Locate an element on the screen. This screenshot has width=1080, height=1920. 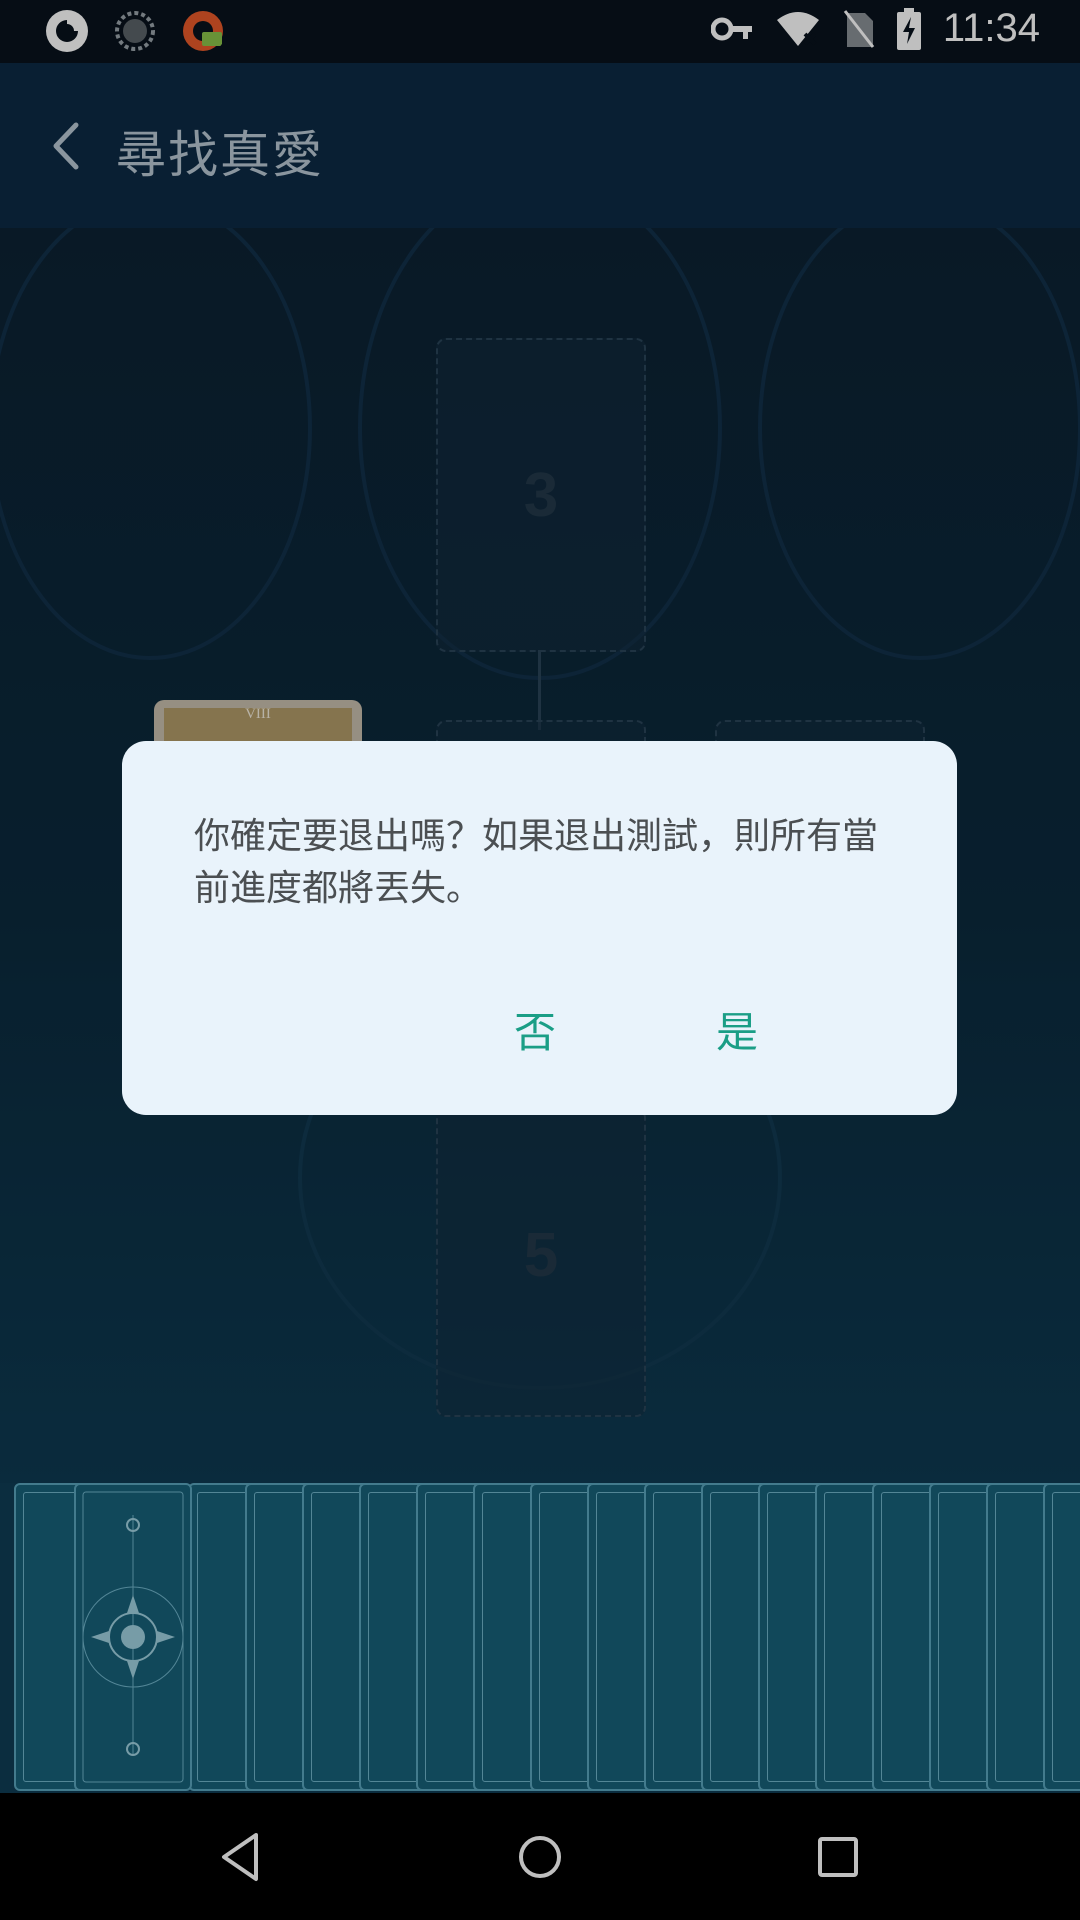
dialog-message: 你確定要退出嗎？如果退出測試，則所有當前進度都將丟失。 is located at coordinates (536, 862).